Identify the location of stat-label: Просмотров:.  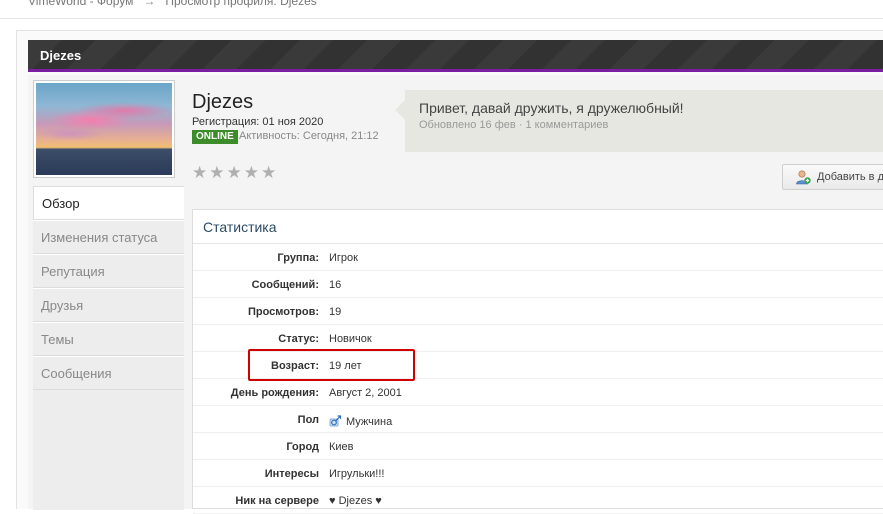
(283, 312).